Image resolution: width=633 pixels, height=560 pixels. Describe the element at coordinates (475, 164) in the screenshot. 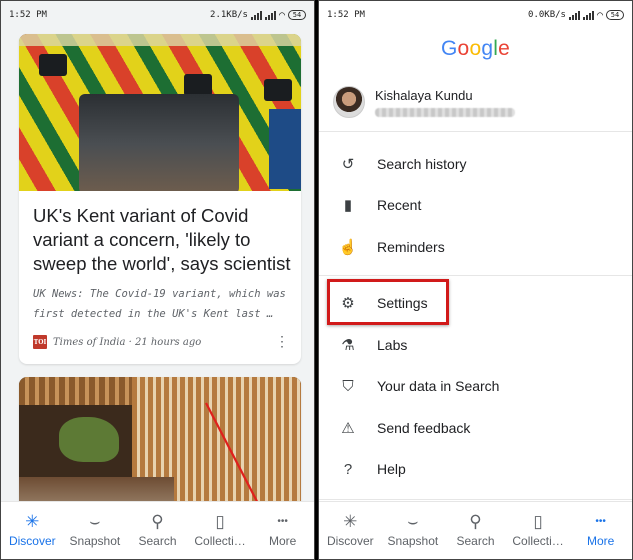

I see `menu-item-search-history: ↺ Search history` at that location.